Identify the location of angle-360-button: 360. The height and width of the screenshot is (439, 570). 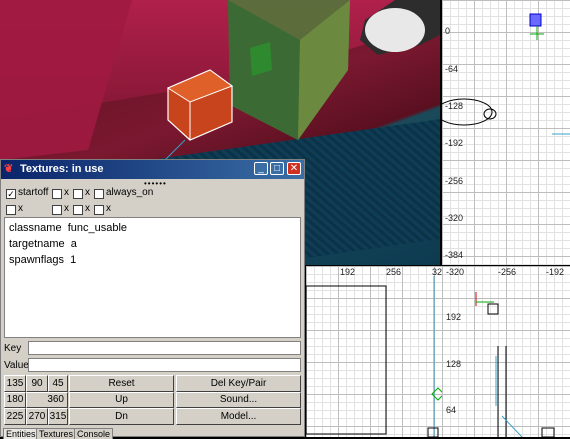
(47, 400).